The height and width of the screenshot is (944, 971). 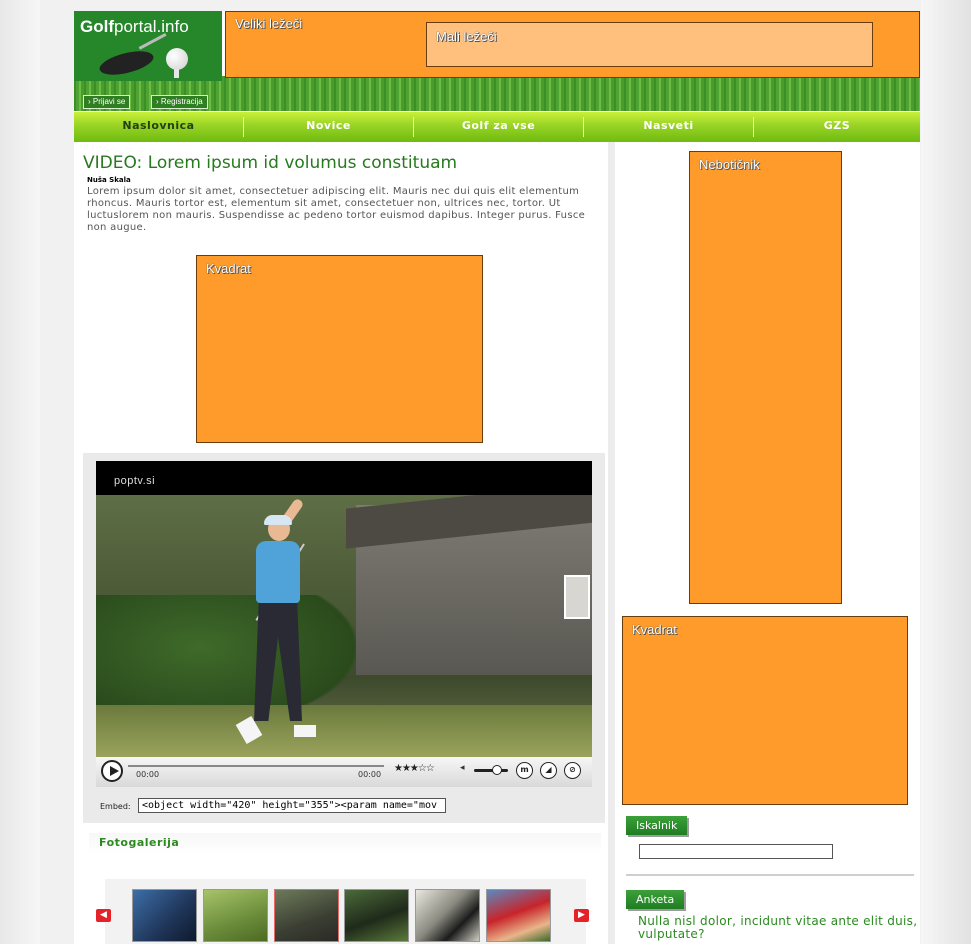 I want to click on golfer-cap, so click(x=278, y=520).